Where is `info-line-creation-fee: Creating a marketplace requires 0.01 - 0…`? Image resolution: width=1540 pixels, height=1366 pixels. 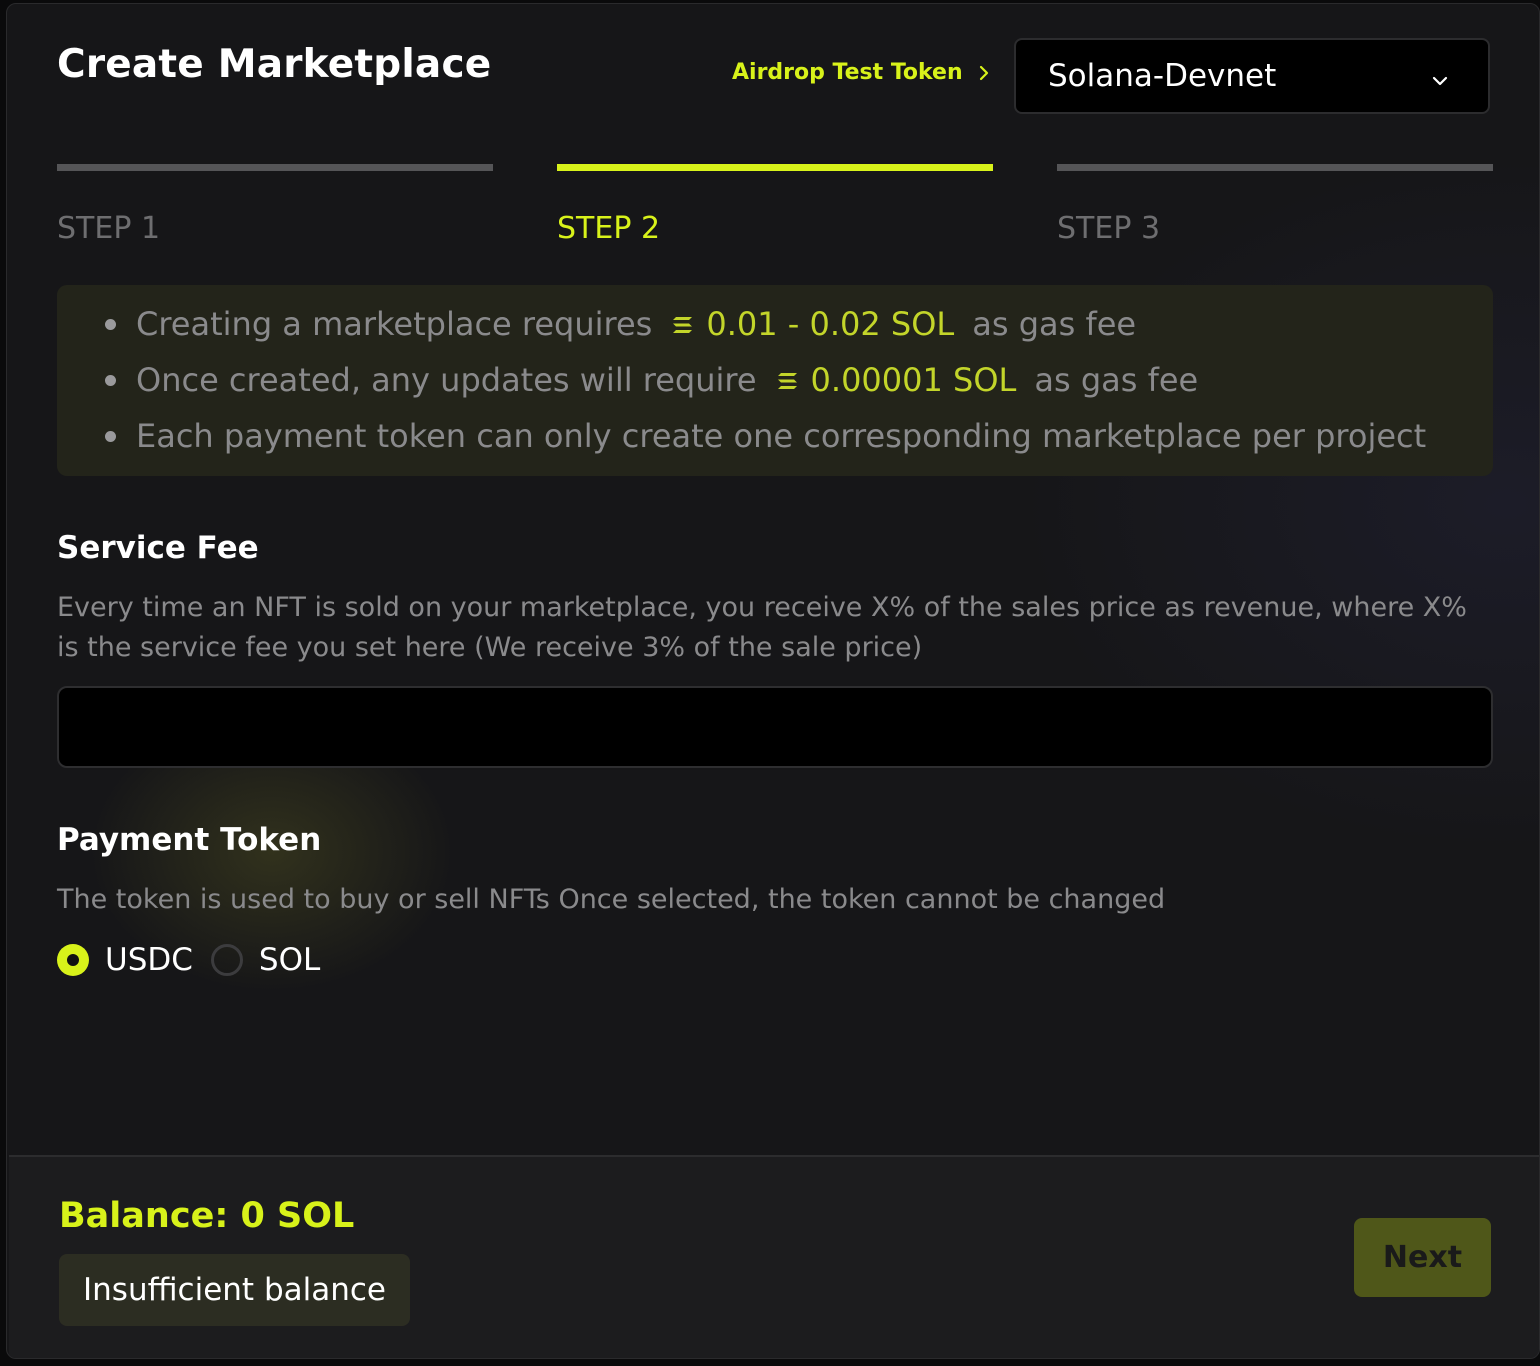 info-line-creation-fee: Creating a marketplace requires 0.01 - 0… is located at coordinates (620, 324).